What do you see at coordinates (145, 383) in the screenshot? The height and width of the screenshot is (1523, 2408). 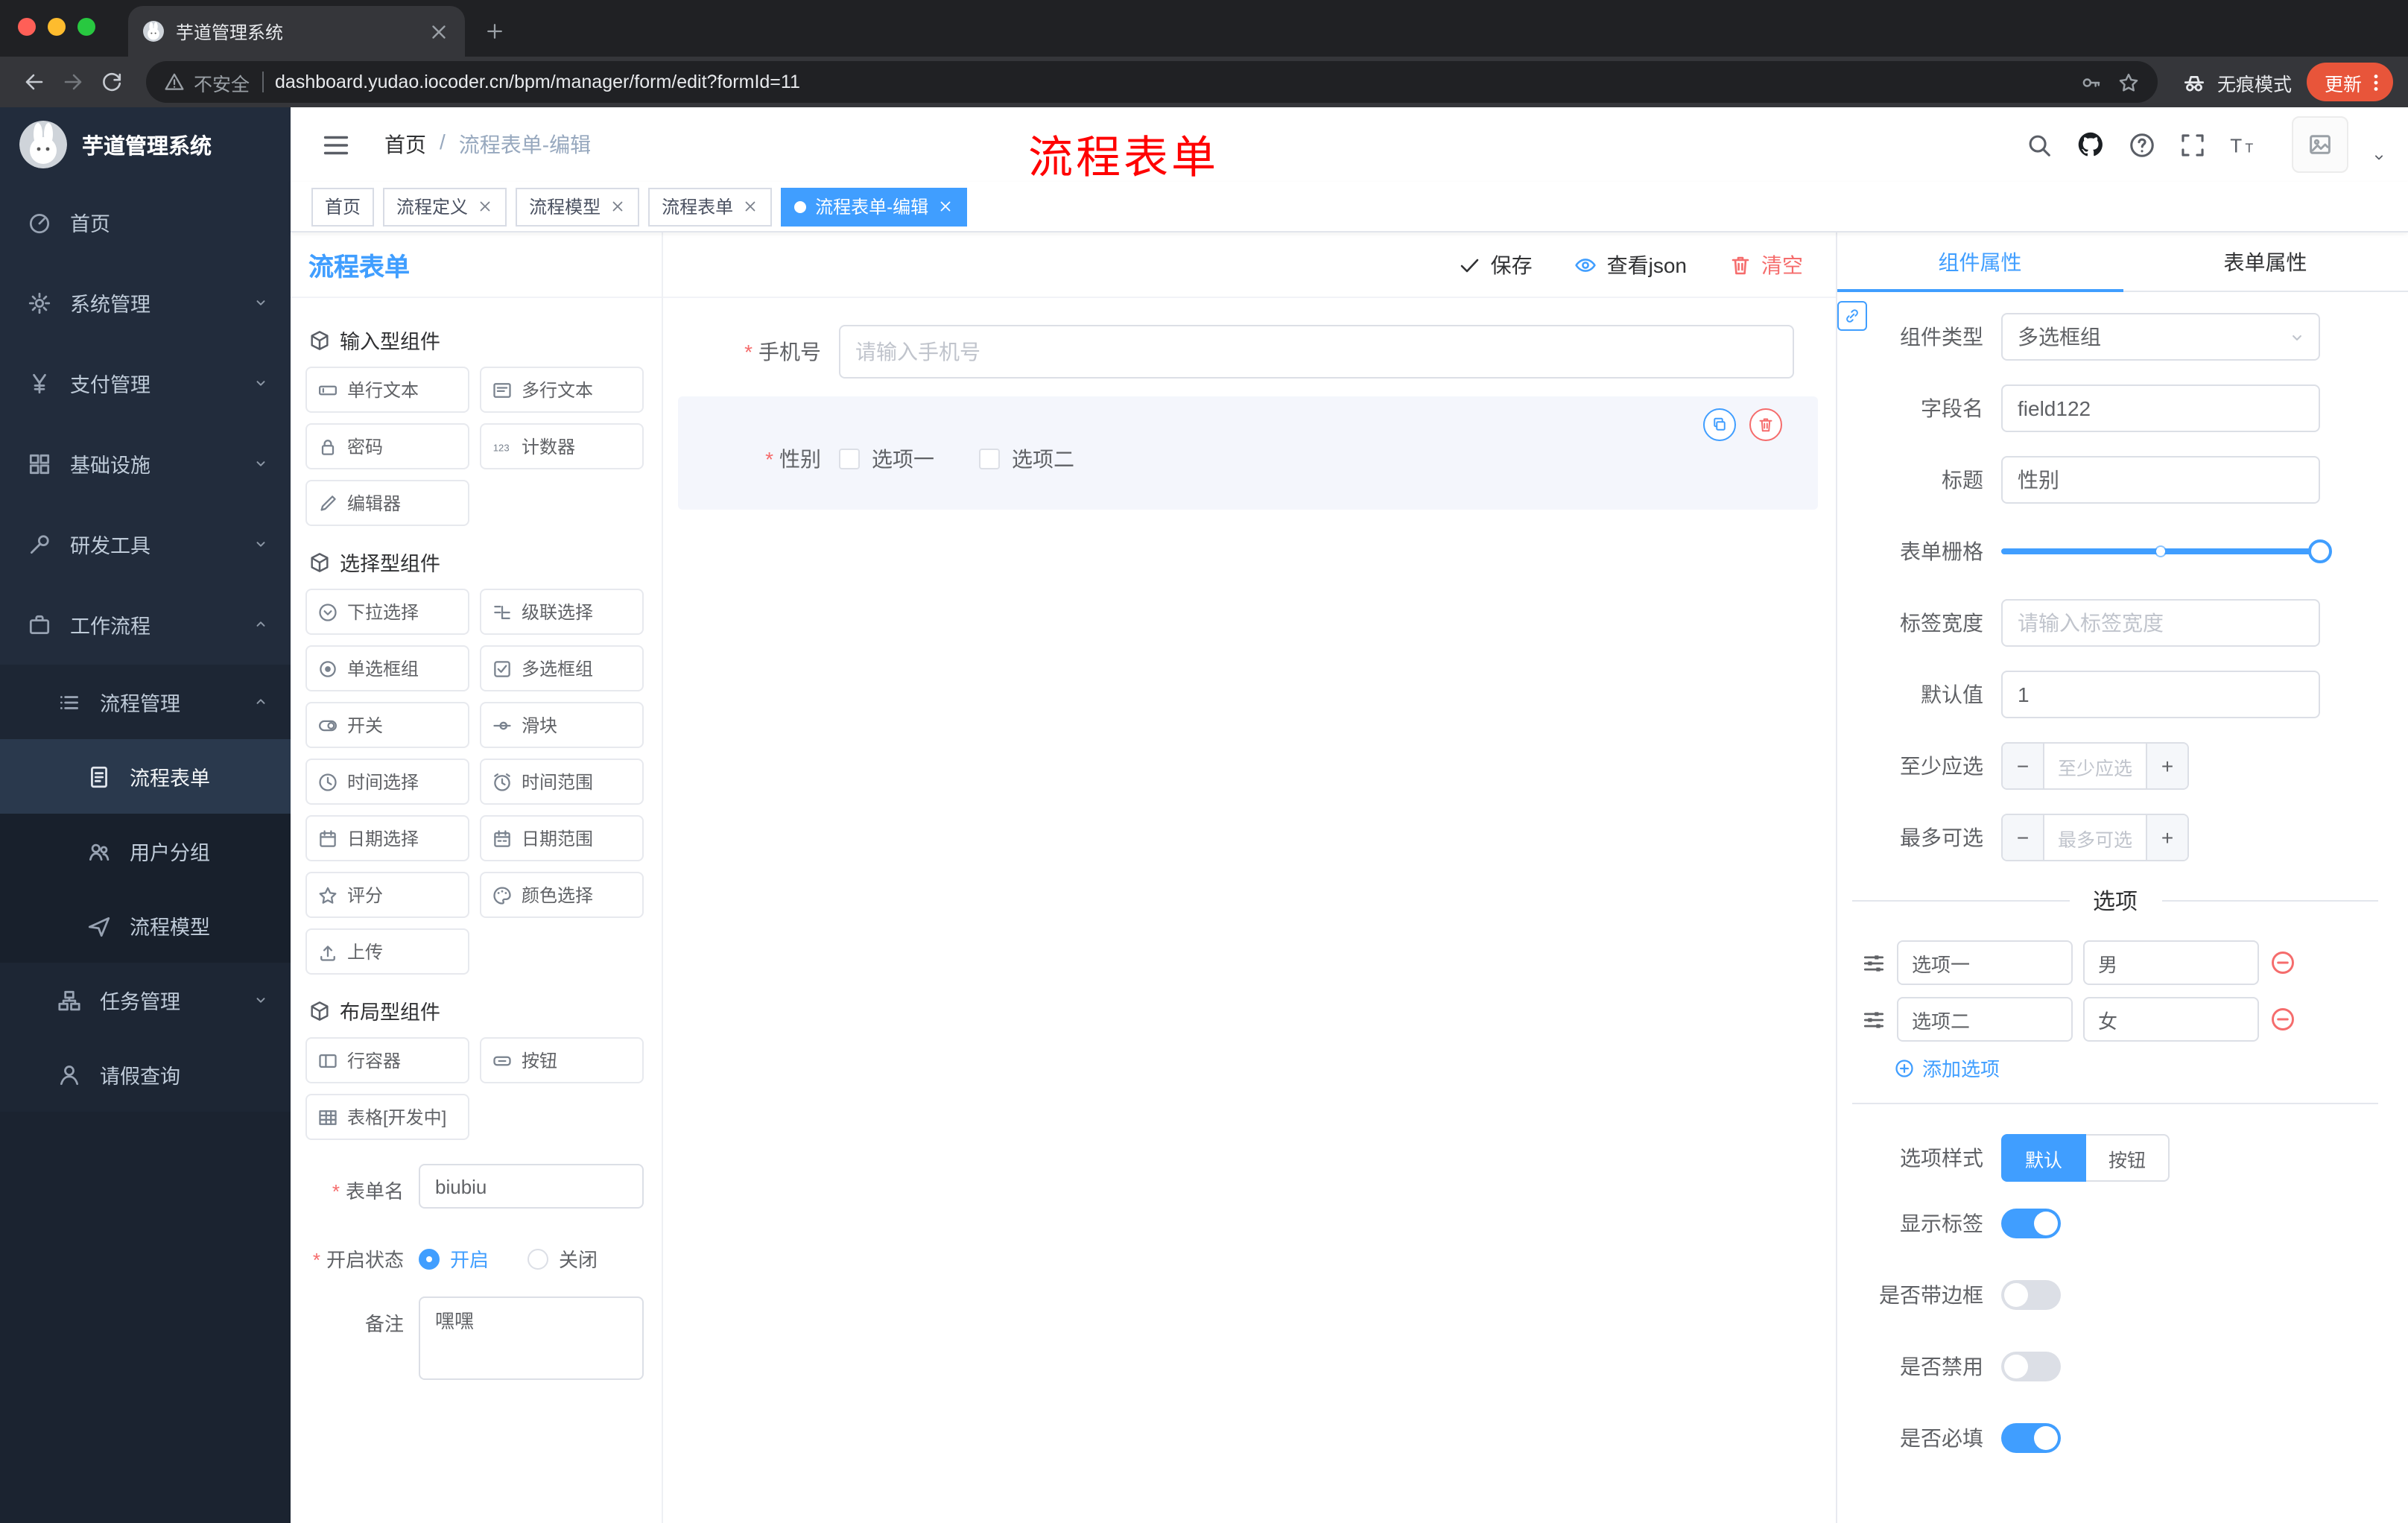 I see `sidebar-item-yen: 支付管理` at bounding box center [145, 383].